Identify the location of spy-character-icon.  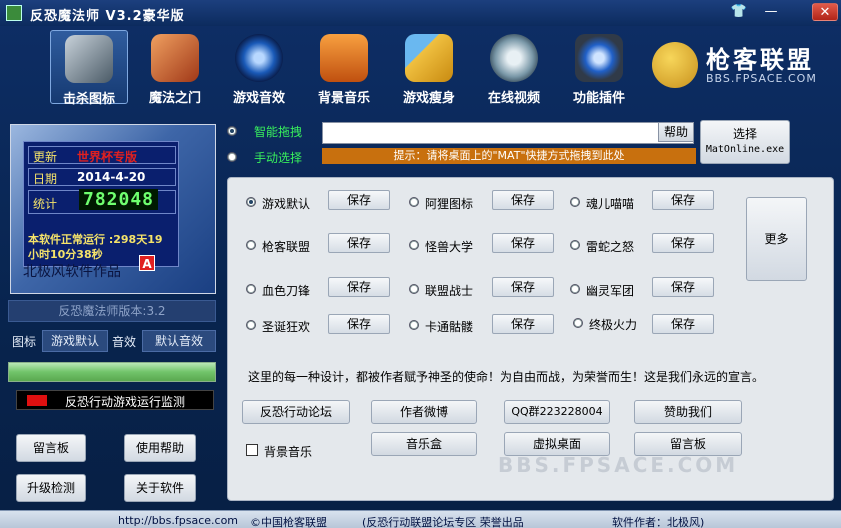
(175, 58).